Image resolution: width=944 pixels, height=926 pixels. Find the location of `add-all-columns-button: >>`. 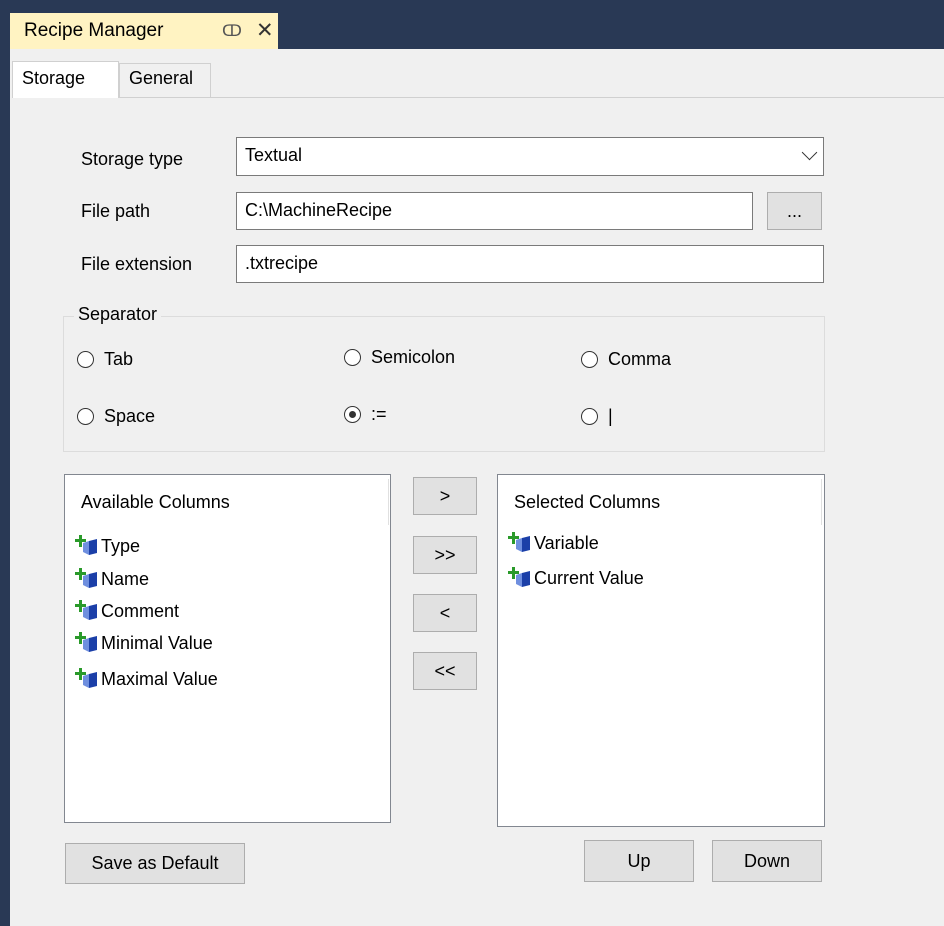

add-all-columns-button: >> is located at coordinates (445, 555).